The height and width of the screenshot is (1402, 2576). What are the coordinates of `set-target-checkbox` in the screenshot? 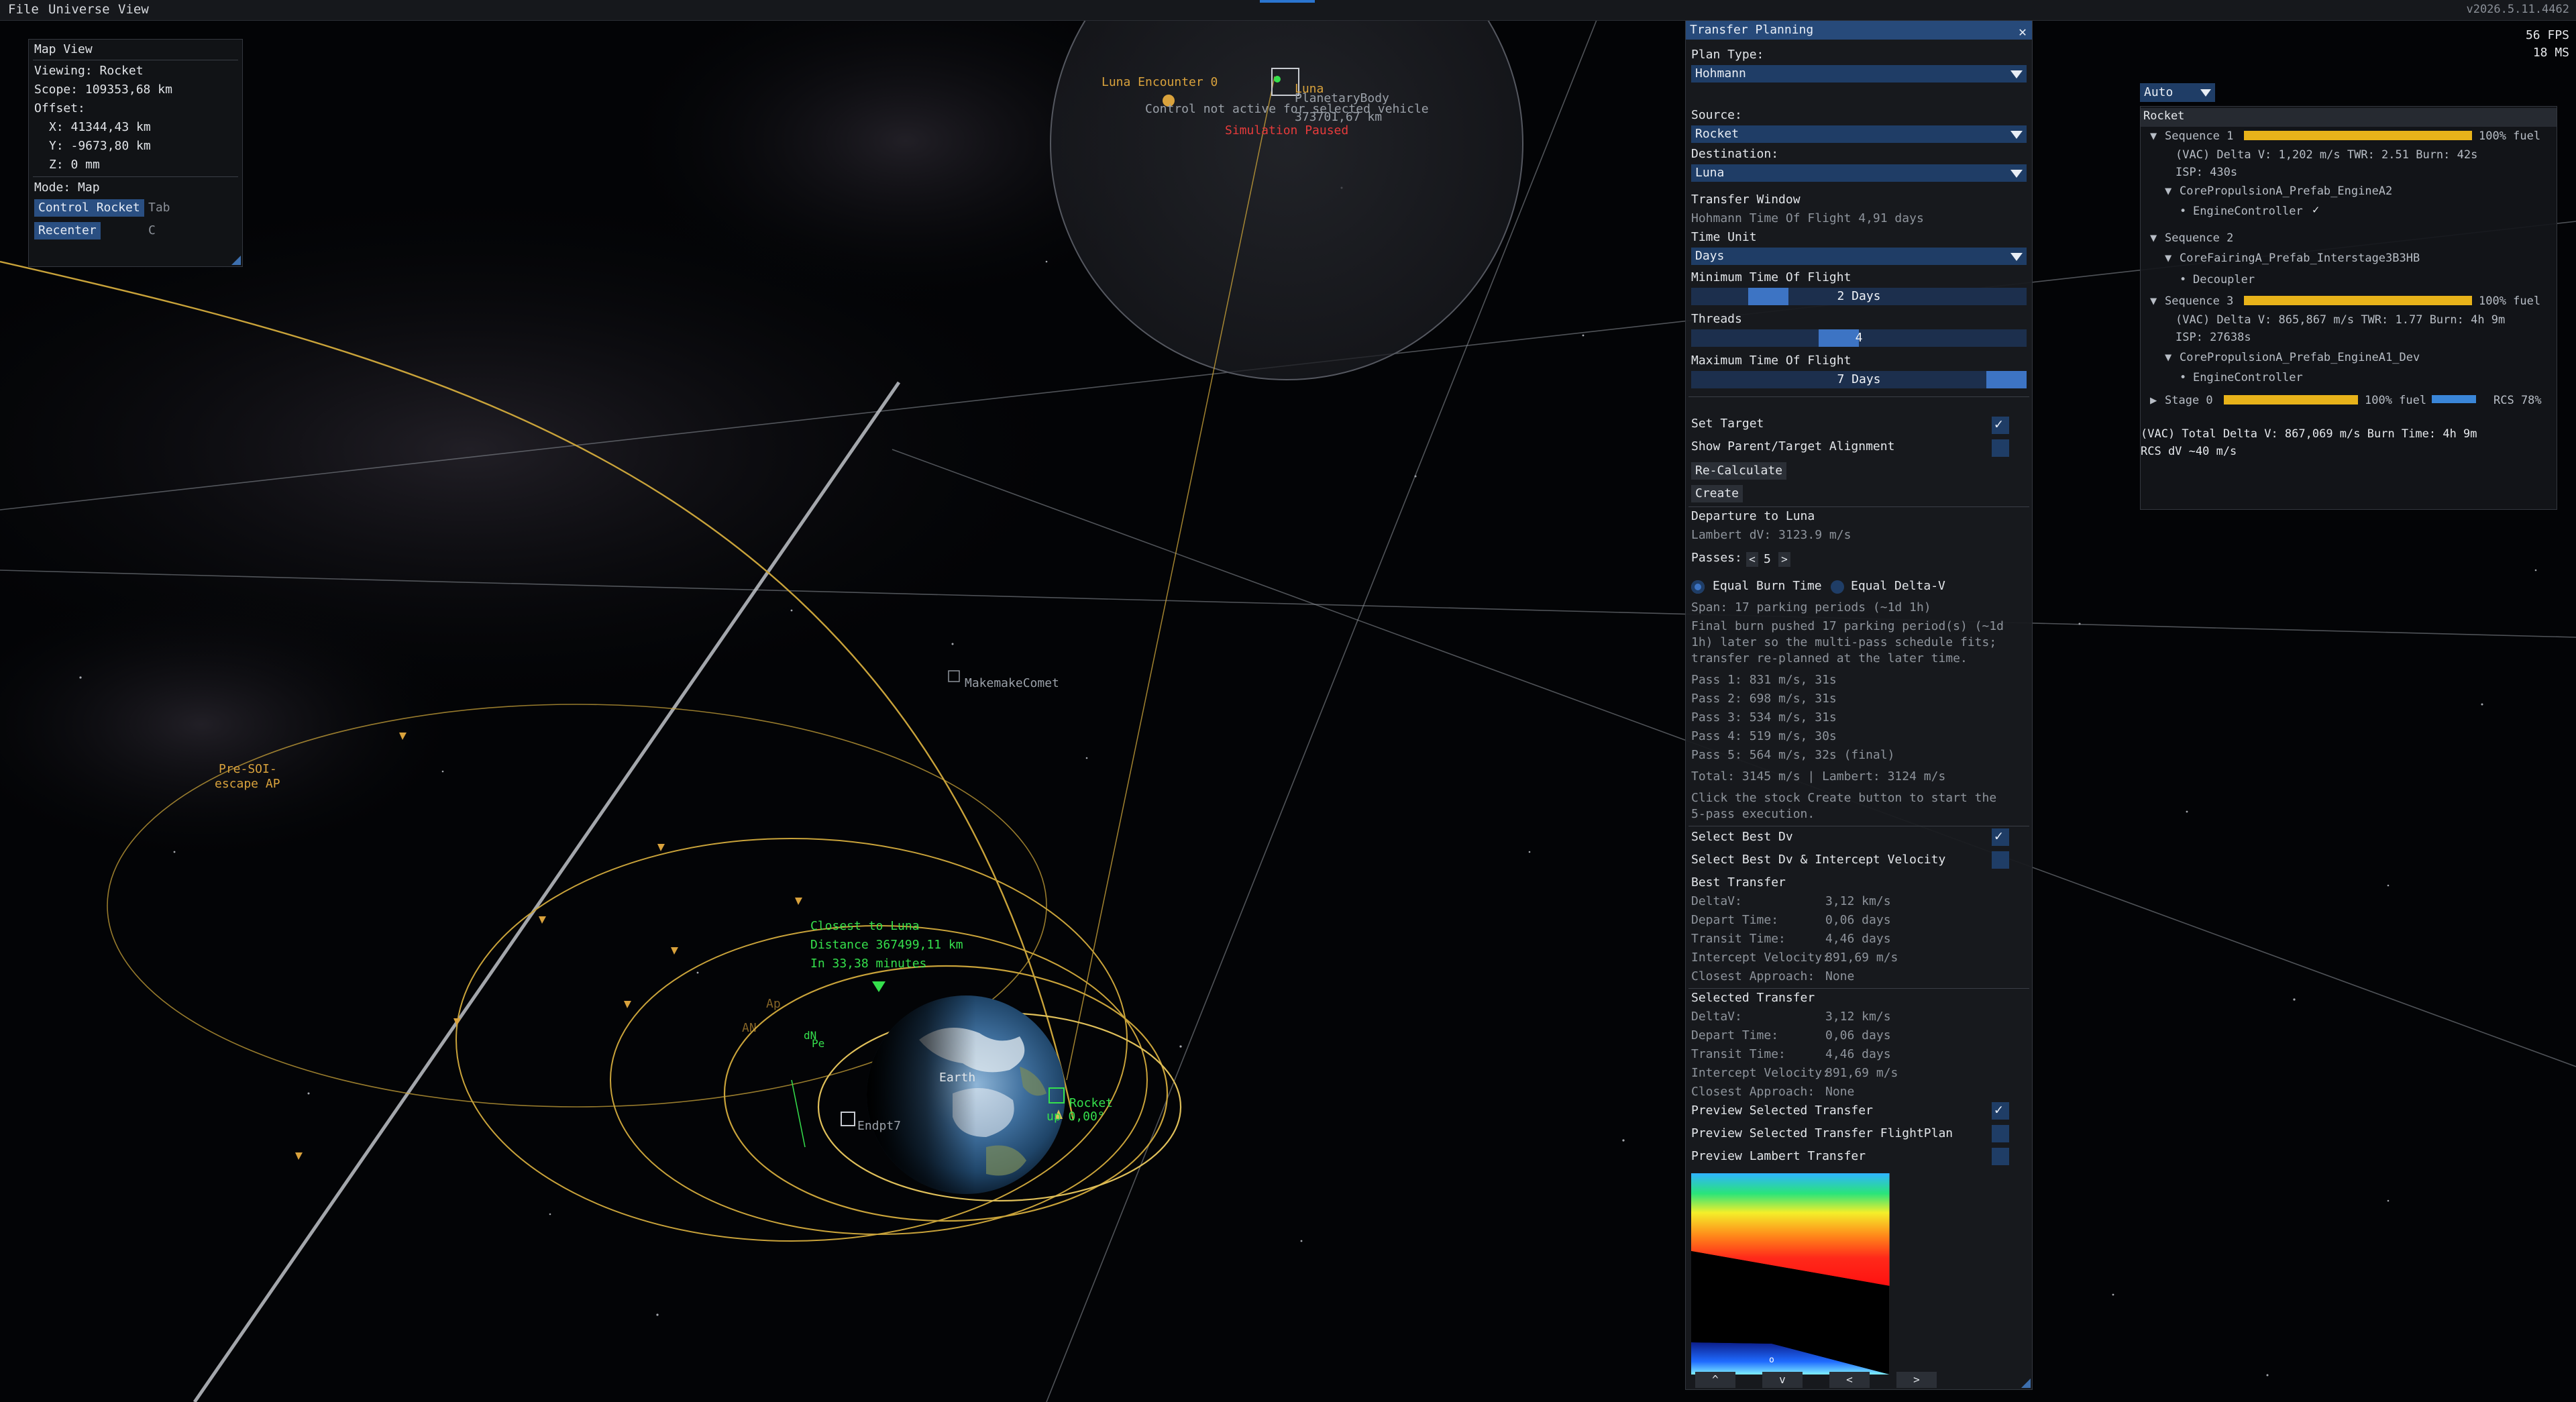 It's located at (2000, 425).